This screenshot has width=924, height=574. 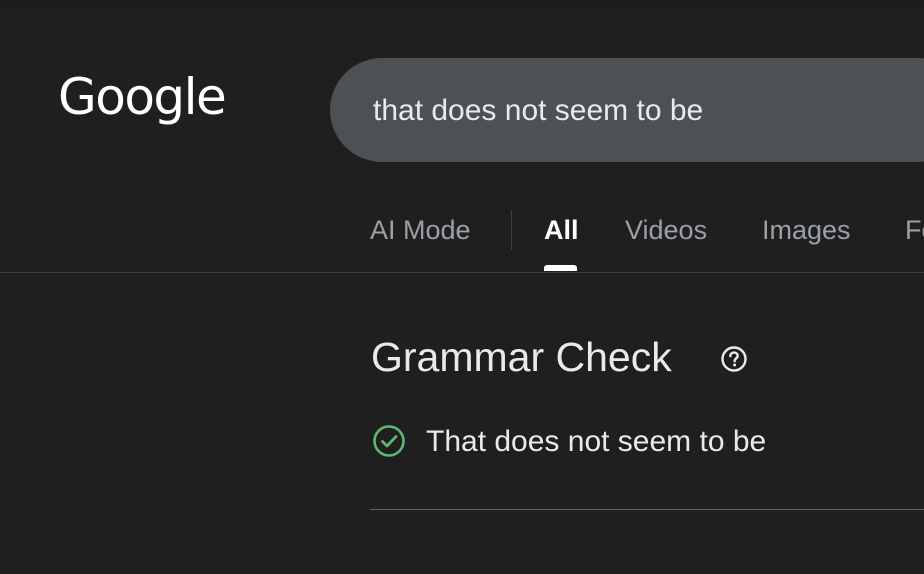 What do you see at coordinates (462, 272) in the screenshot?
I see `header-divider` at bounding box center [462, 272].